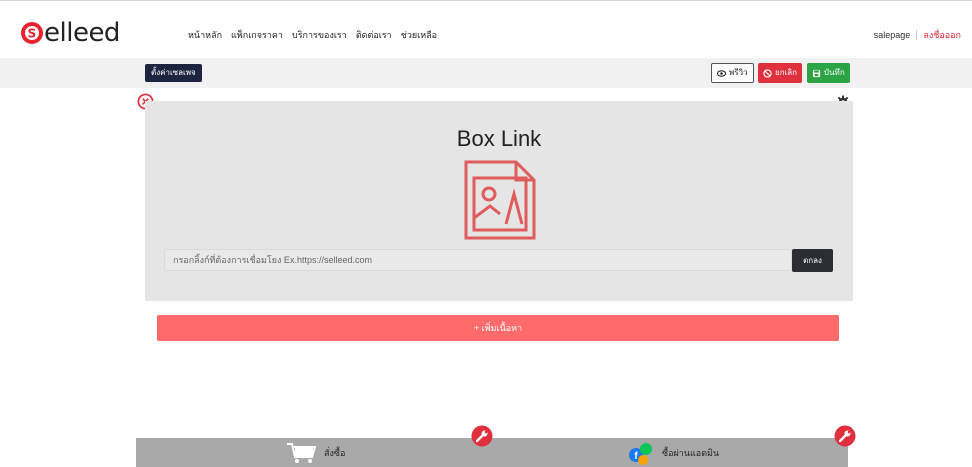 The width and height of the screenshot is (972, 467). I want to click on save-button: บันทึก, so click(828, 73).